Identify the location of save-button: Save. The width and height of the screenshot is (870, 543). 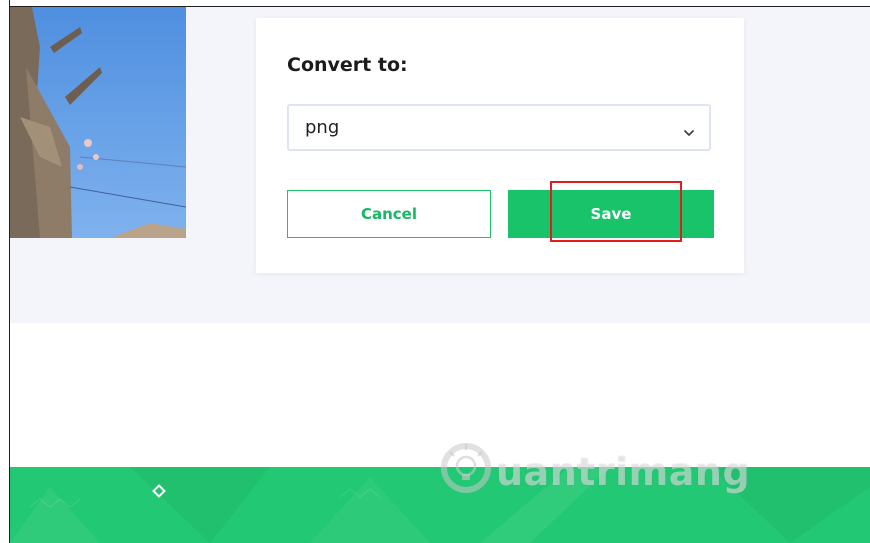
(611, 214).